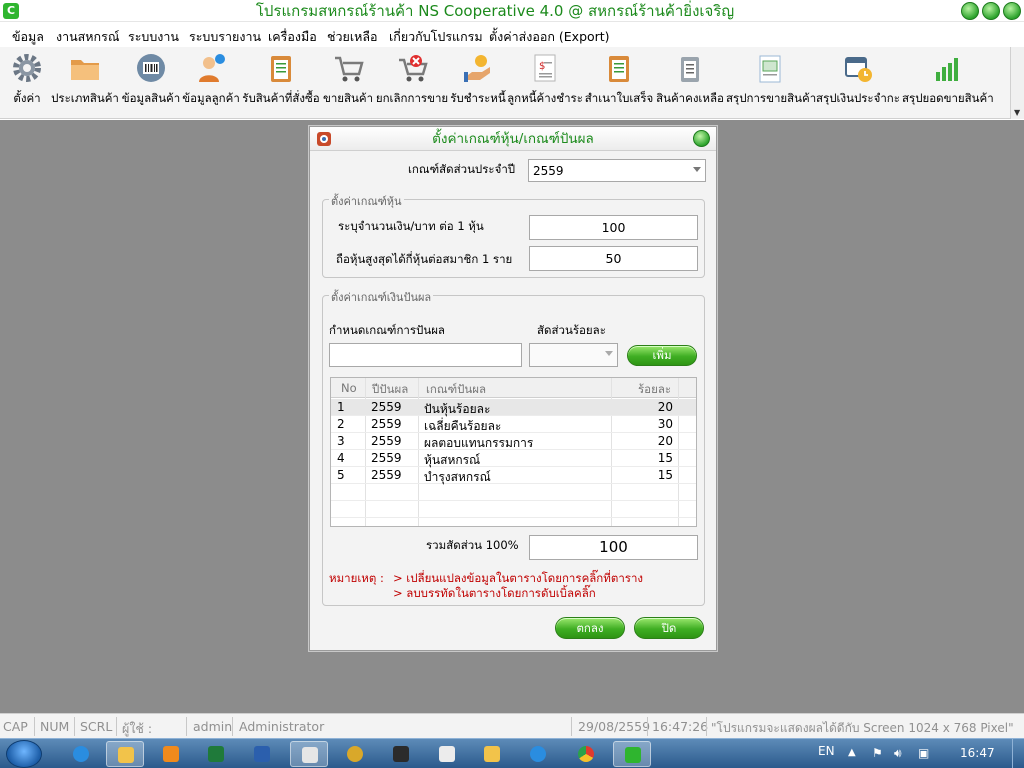 The height and width of the screenshot is (768, 1024). I want to click on tool-sales-total: สรุปยอดขายสินค้า, so click(948, 83).